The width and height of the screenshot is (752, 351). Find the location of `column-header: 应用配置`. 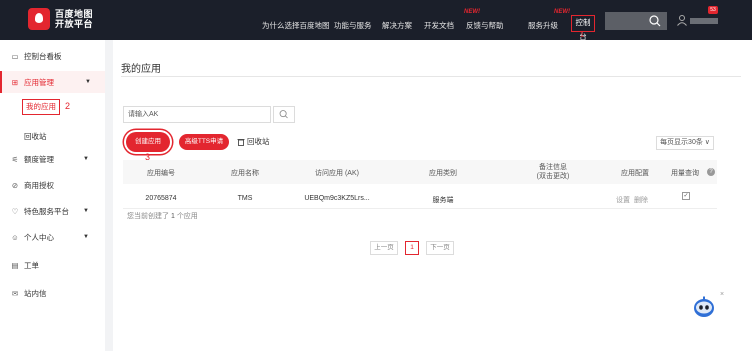

column-header: 应用配置 is located at coordinates (635, 173).